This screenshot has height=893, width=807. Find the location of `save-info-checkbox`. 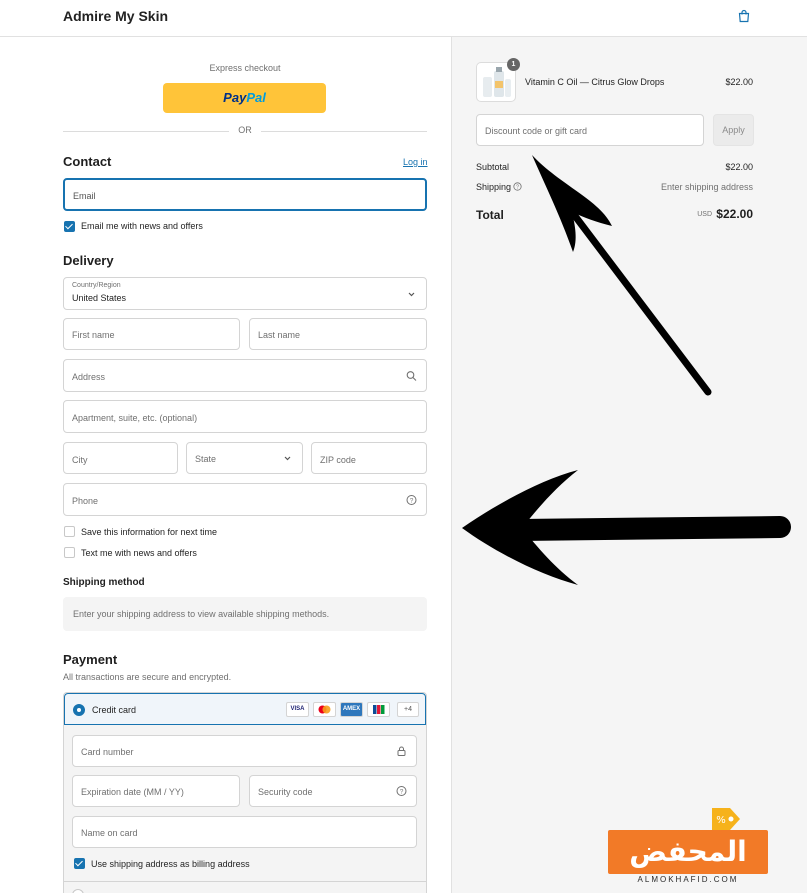

save-info-checkbox is located at coordinates (69, 531).